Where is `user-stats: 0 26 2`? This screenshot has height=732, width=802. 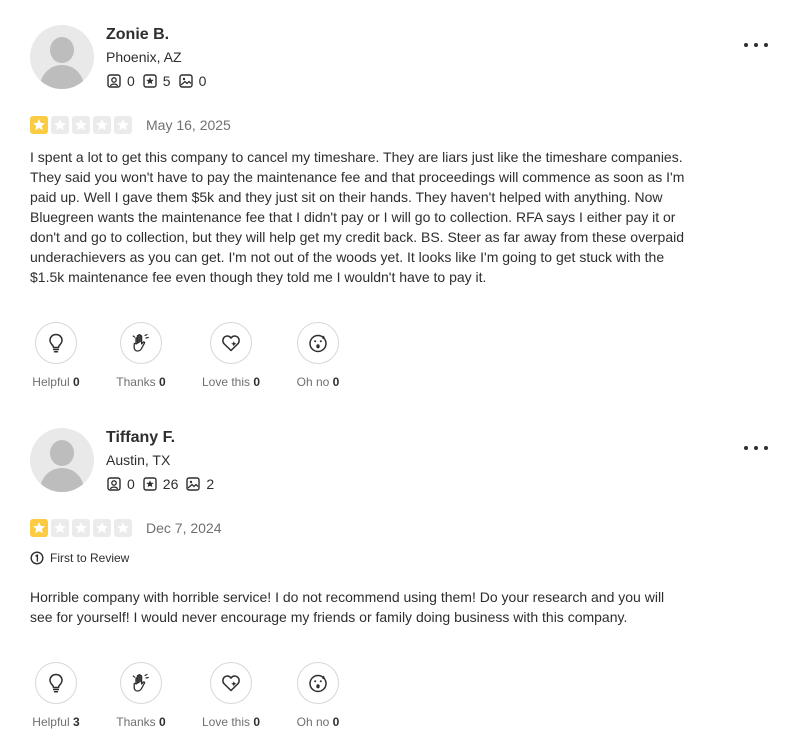 user-stats: 0 26 2 is located at coordinates (164, 484).